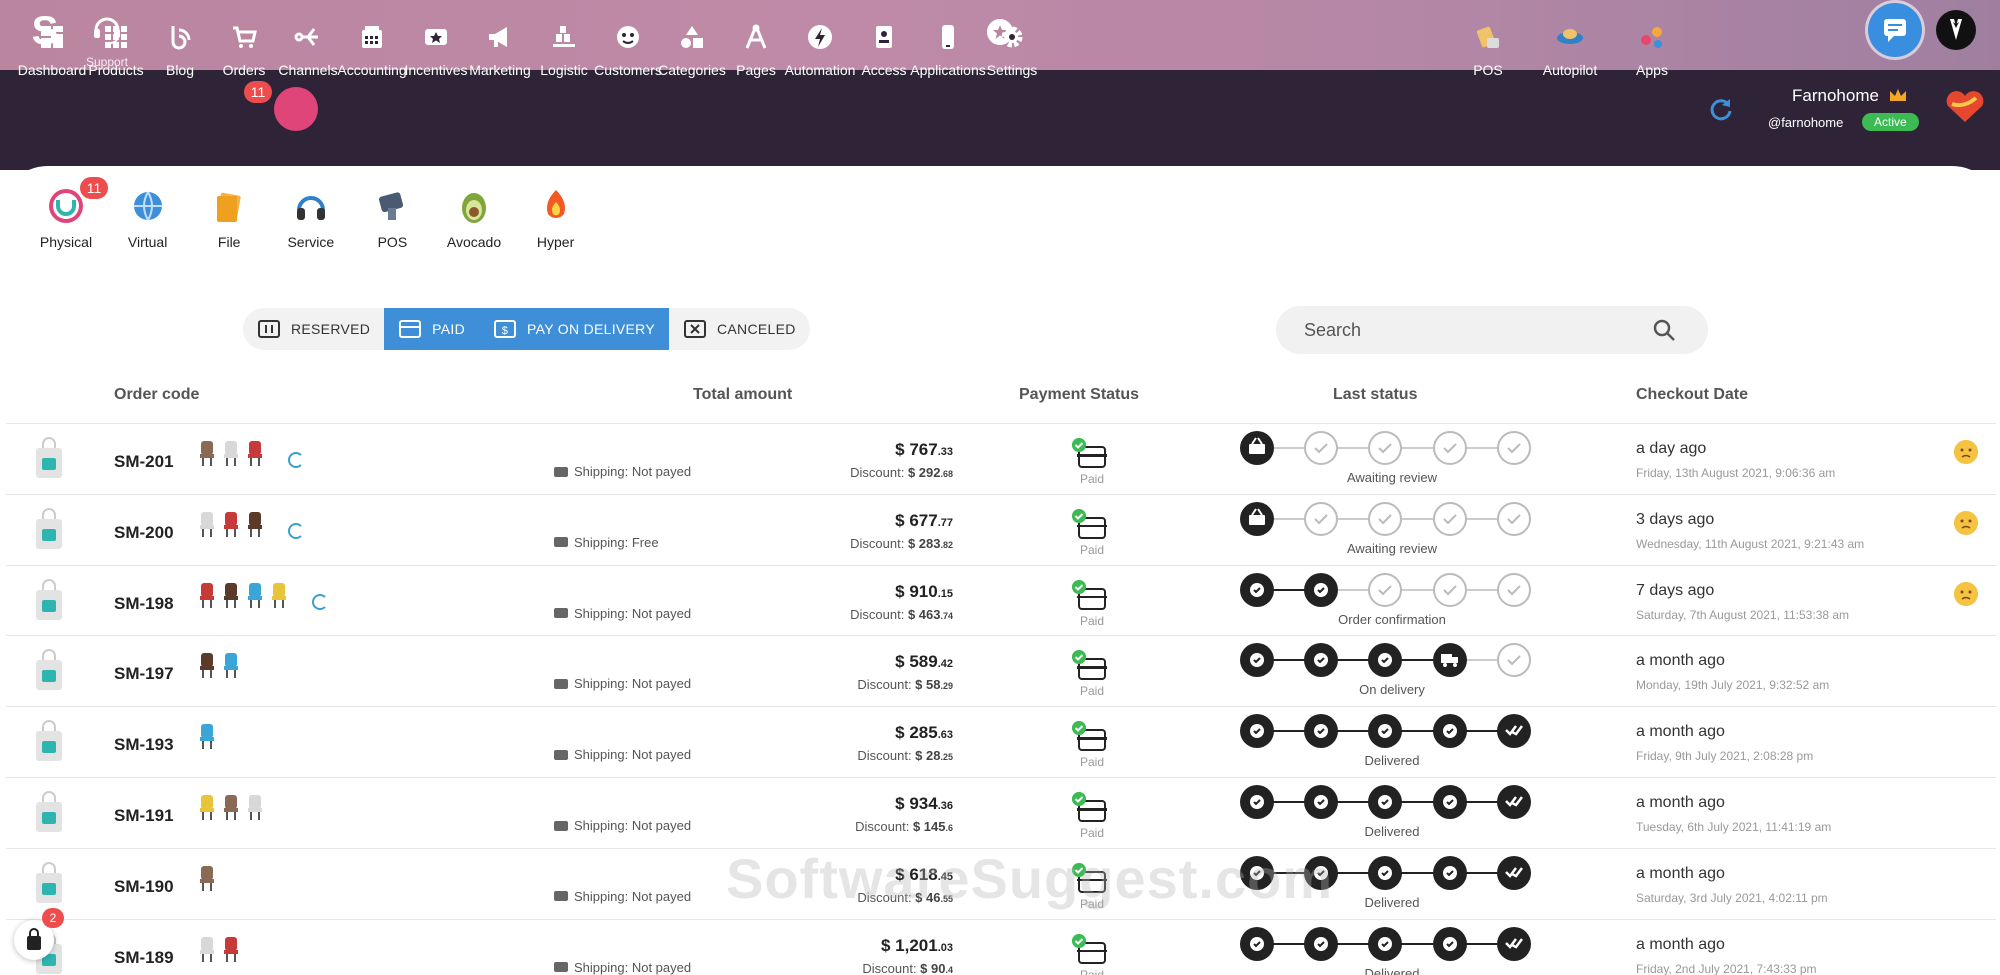  I want to click on categories-icon, so click(692, 37).